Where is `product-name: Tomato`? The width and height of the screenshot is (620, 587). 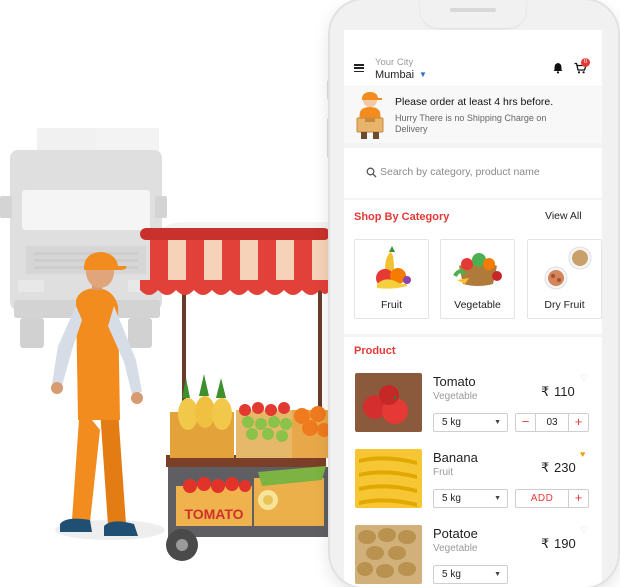
product-name: Tomato is located at coordinates (454, 381).